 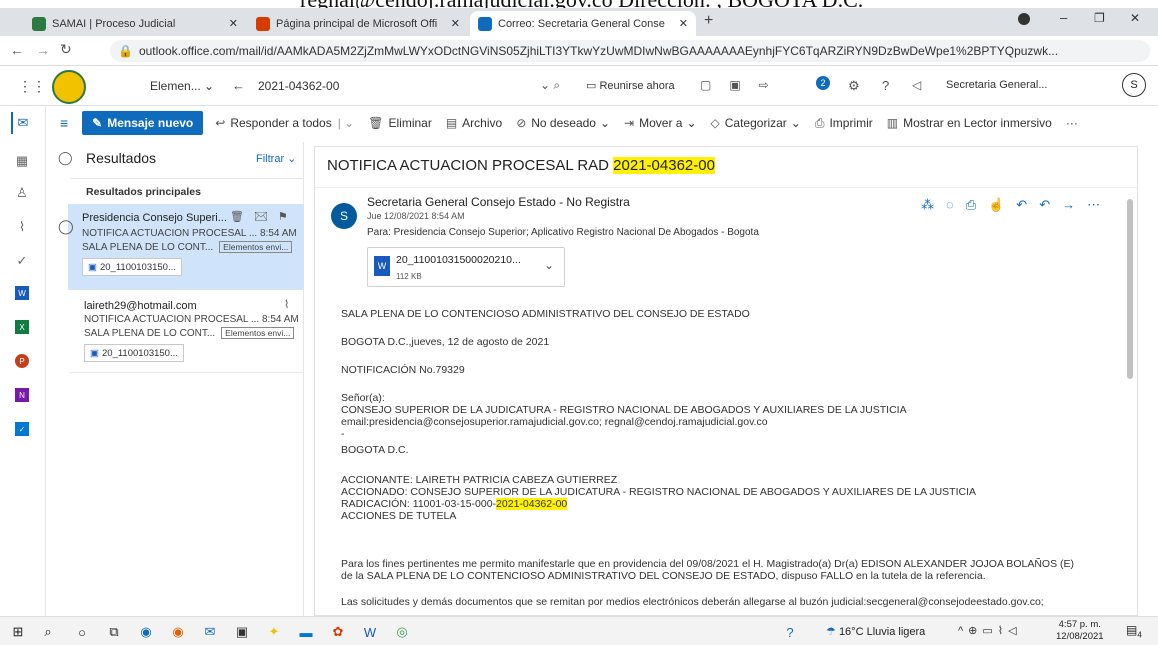 I want to click on feedback-icon: ◁, so click(x=916, y=85).